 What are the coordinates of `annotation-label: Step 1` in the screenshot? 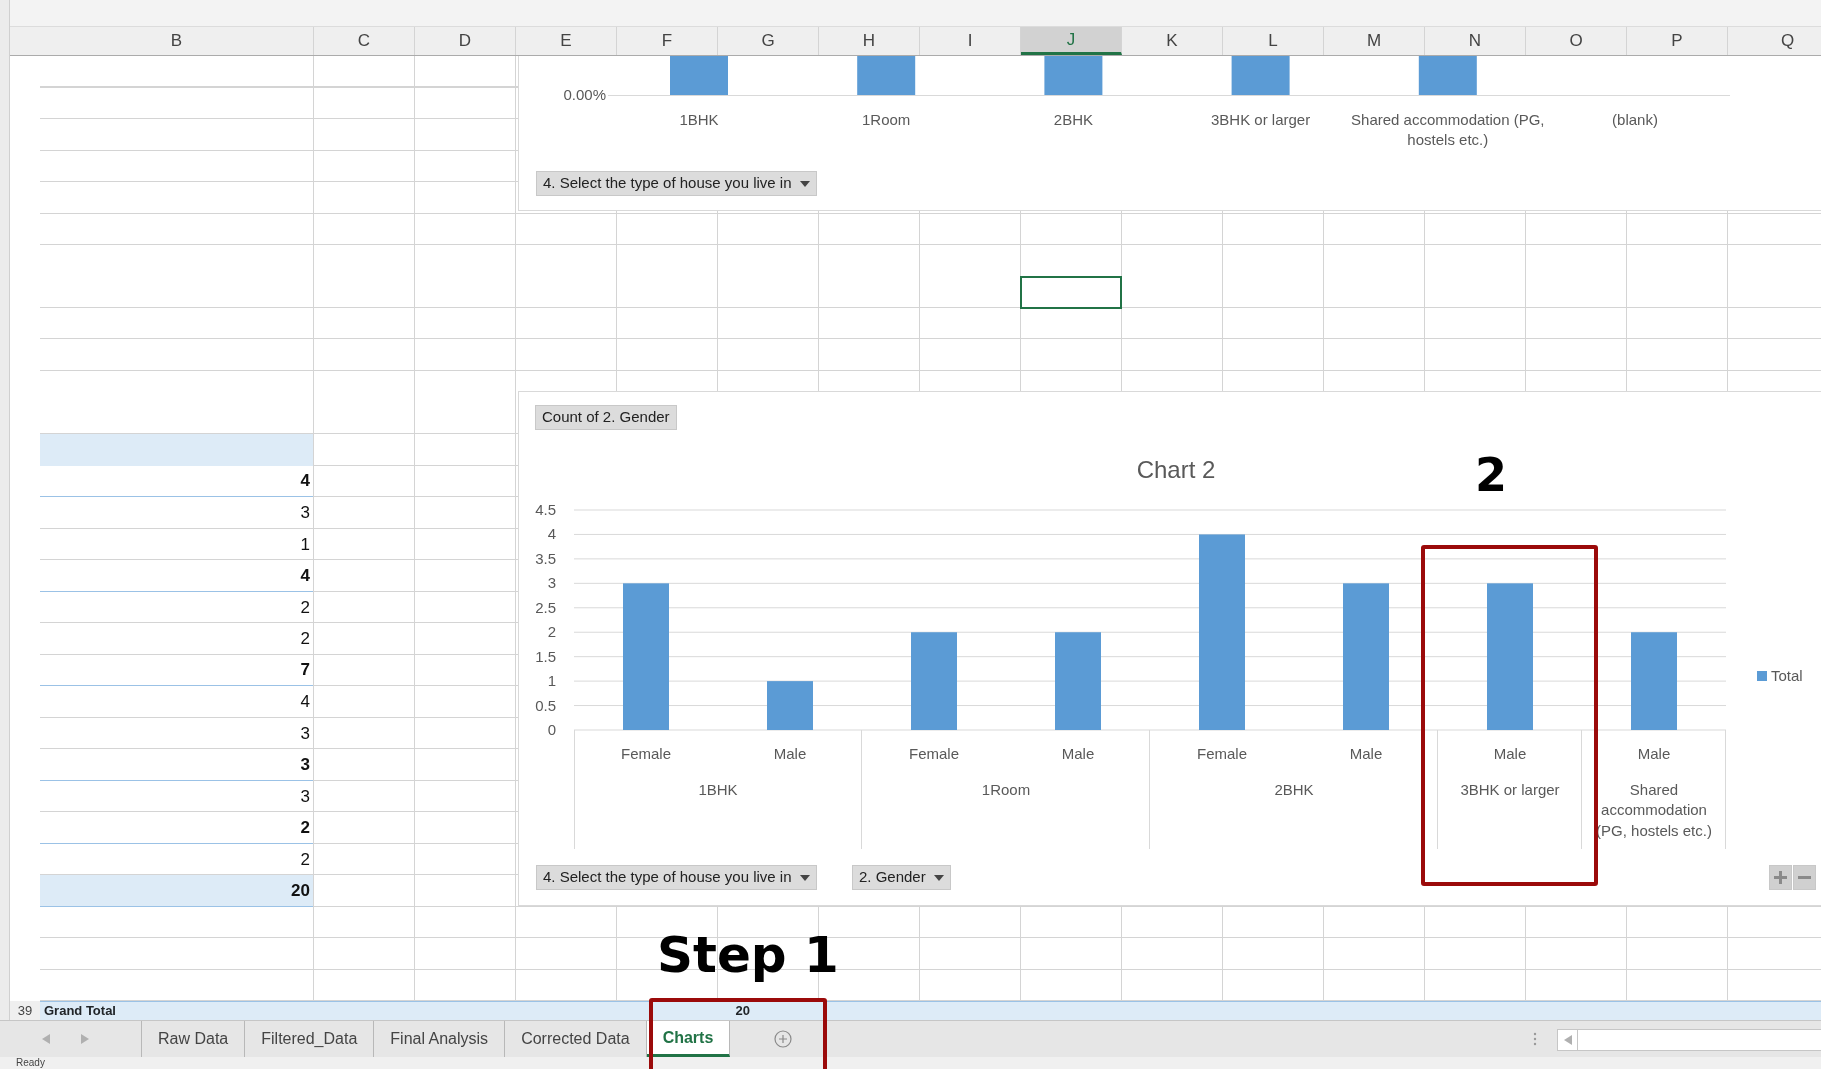 It's located at (748, 955).